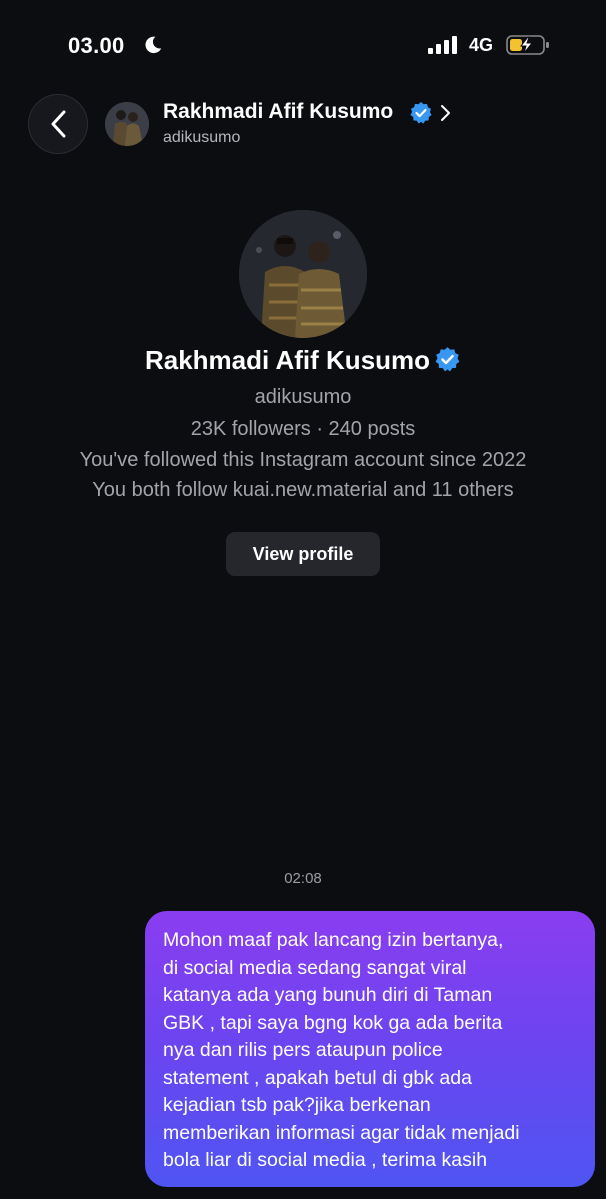 The width and height of the screenshot is (606, 1199). Describe the element at coordinates (303, 878) in the screenshot. I see `message-timestamp: 02:08` at that location.